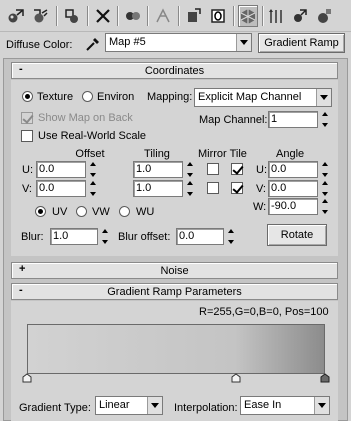 The height and width of the screenshot is (421, 351). Describe the element at coordinates (60, 212) in the screenshot. I see `uv-label: UV` at that location.